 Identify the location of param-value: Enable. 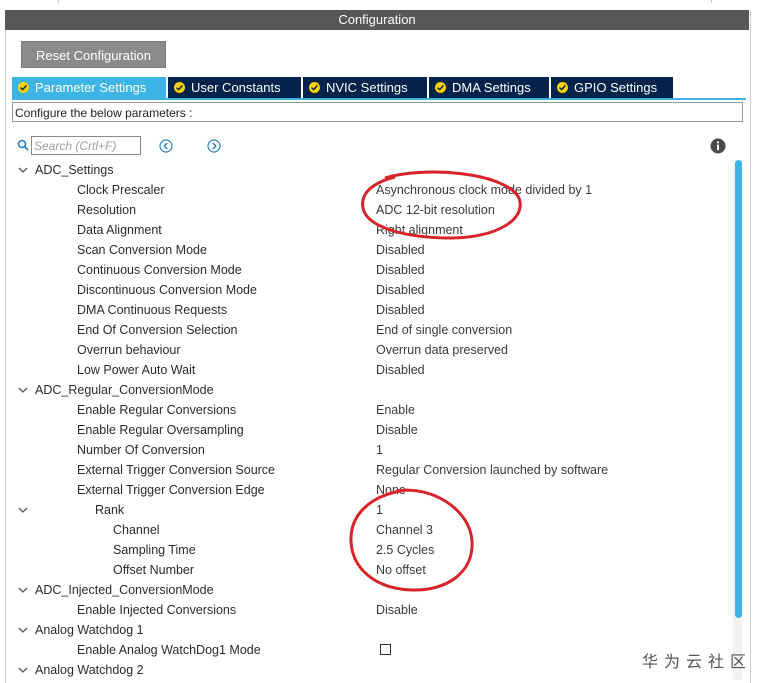
(395, 410).